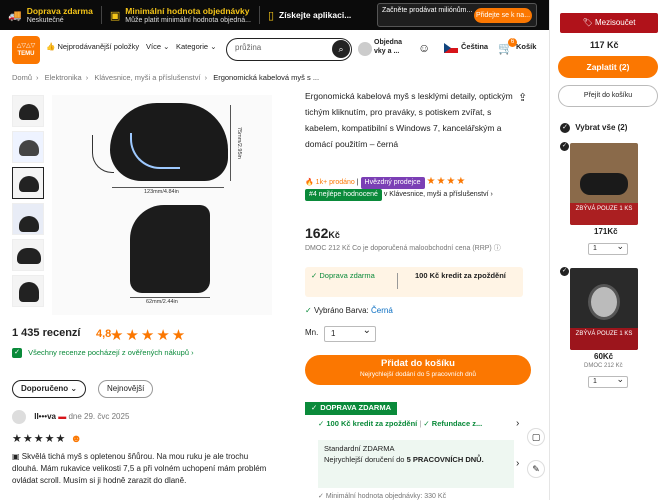 This screenshot has height=500, width=666. I want to click on select-all: ✓ Vybrat vše (2), so click(593, 128).